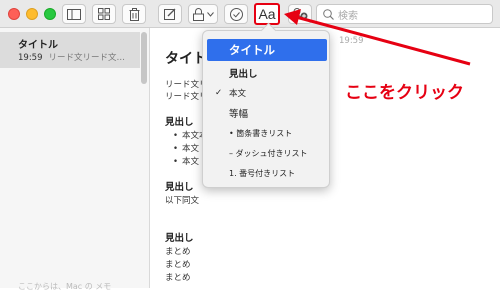 The image size is (500, 292). Describe the element at coordinates (267, 14) in the screenshot. I see `format-button: Aa` at that location.